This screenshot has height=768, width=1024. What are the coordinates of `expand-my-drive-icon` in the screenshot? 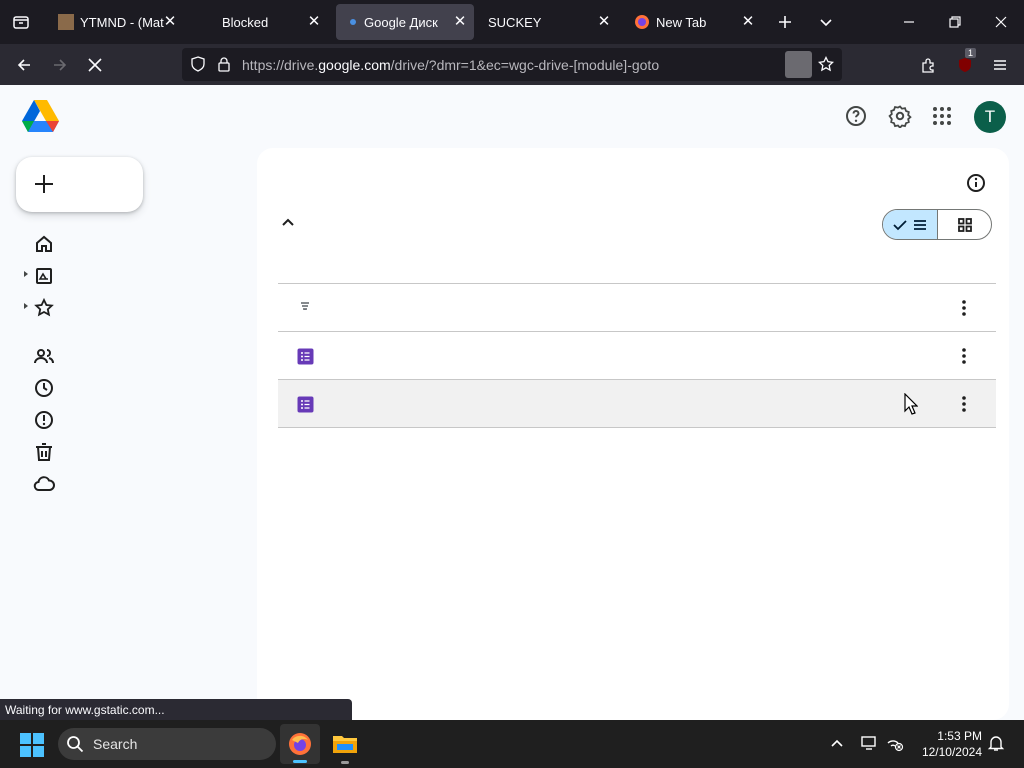 It's located at (26, 274).